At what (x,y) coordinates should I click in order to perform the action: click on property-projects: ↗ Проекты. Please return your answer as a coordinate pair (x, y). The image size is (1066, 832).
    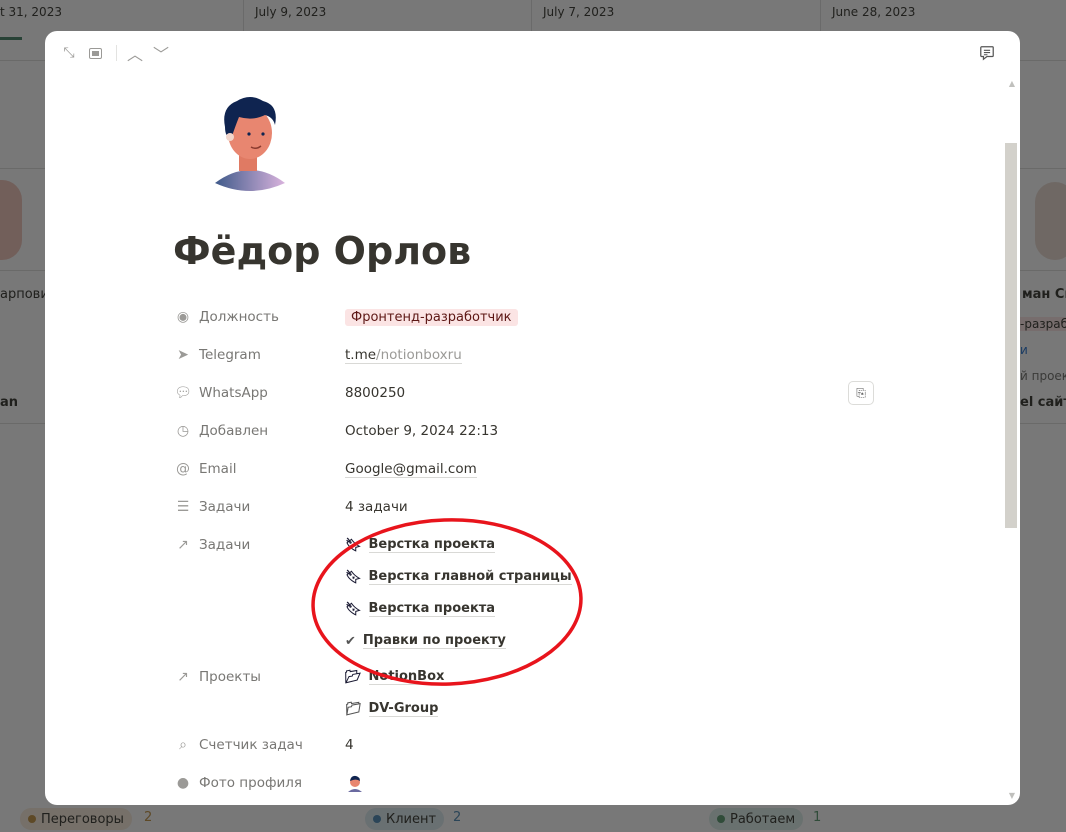
    Looking at the image, I should click on (525, 677).